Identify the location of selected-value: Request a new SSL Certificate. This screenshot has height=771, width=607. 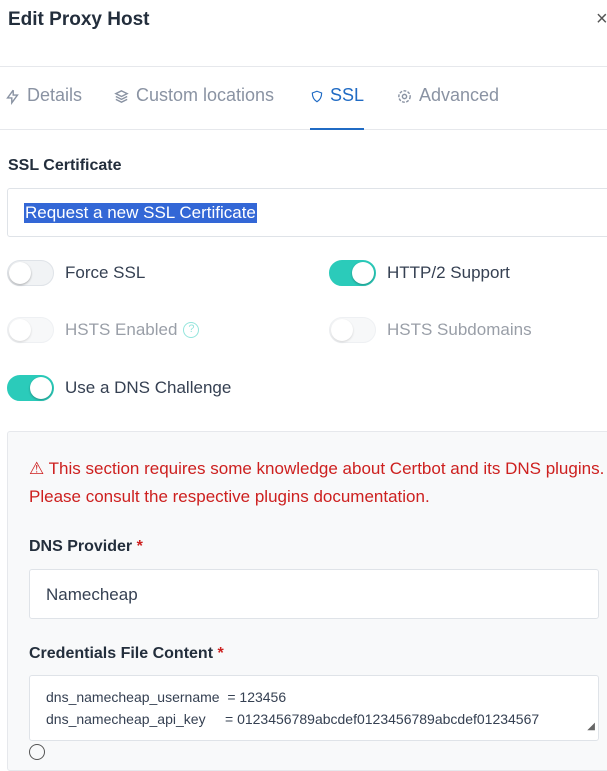
(140, 213).